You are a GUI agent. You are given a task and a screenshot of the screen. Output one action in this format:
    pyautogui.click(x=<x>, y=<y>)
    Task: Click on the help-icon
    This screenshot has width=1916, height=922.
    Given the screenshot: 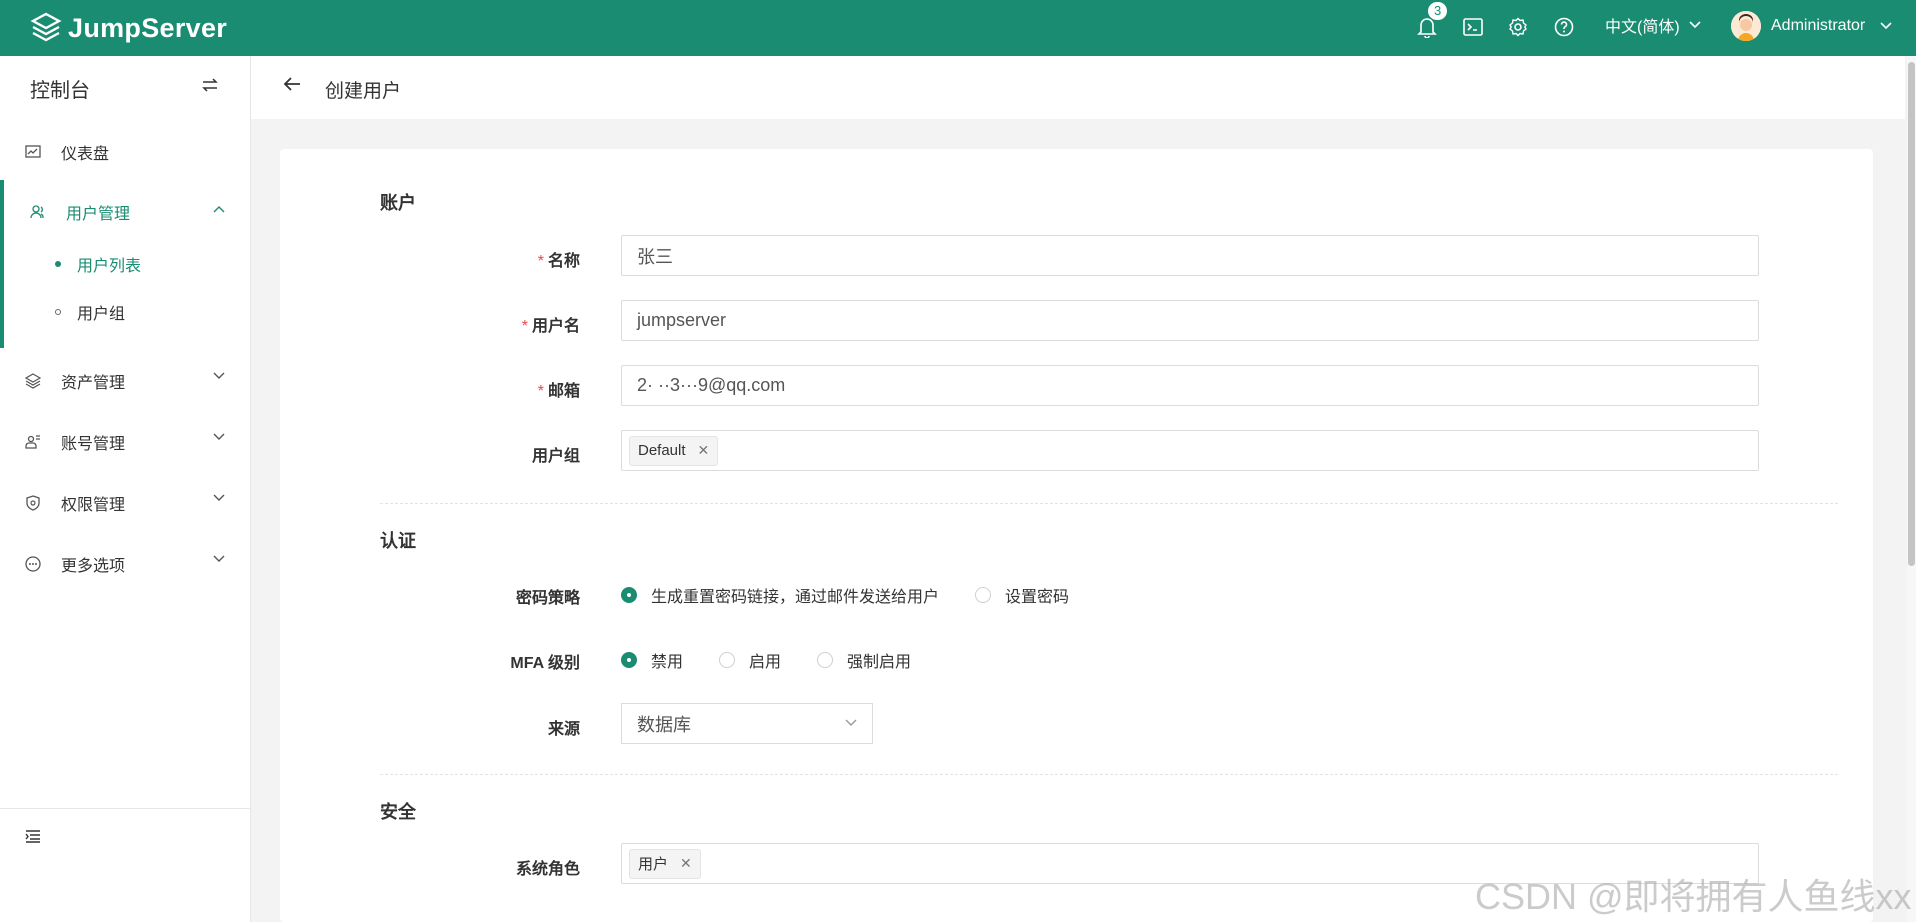 What is the action you would take?
    pyautogui.click(x=1564, y=27)
    